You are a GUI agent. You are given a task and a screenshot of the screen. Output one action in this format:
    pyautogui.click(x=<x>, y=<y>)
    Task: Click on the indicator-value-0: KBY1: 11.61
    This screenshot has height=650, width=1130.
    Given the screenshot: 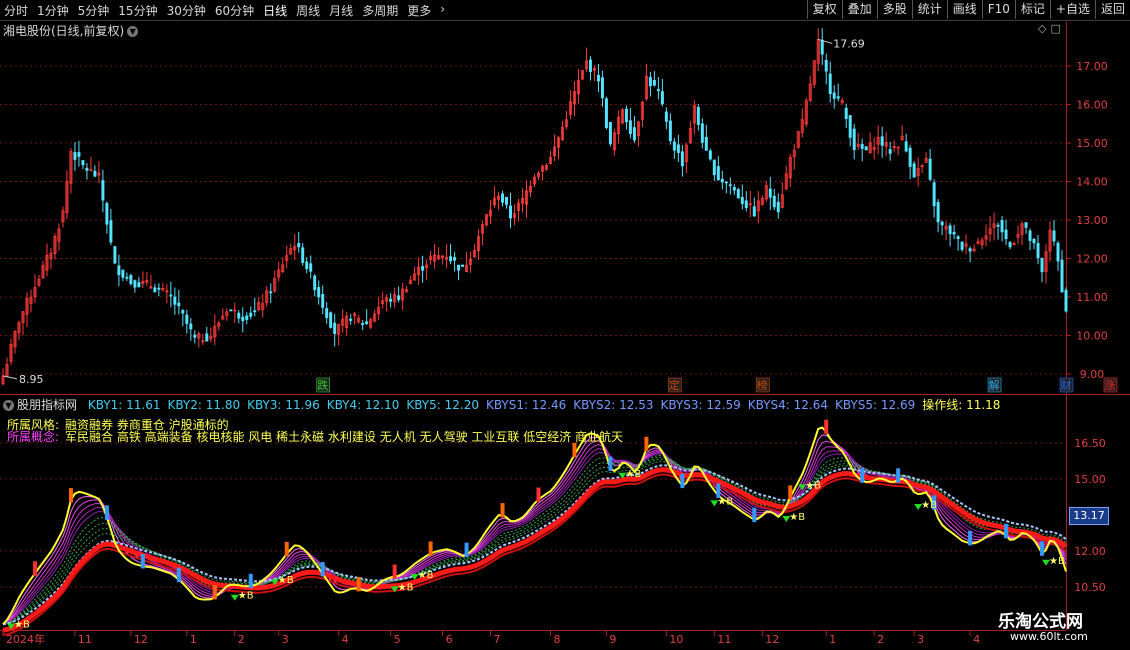 What is the action you would take?
    pyautogui.click(x=124, y=405)
    